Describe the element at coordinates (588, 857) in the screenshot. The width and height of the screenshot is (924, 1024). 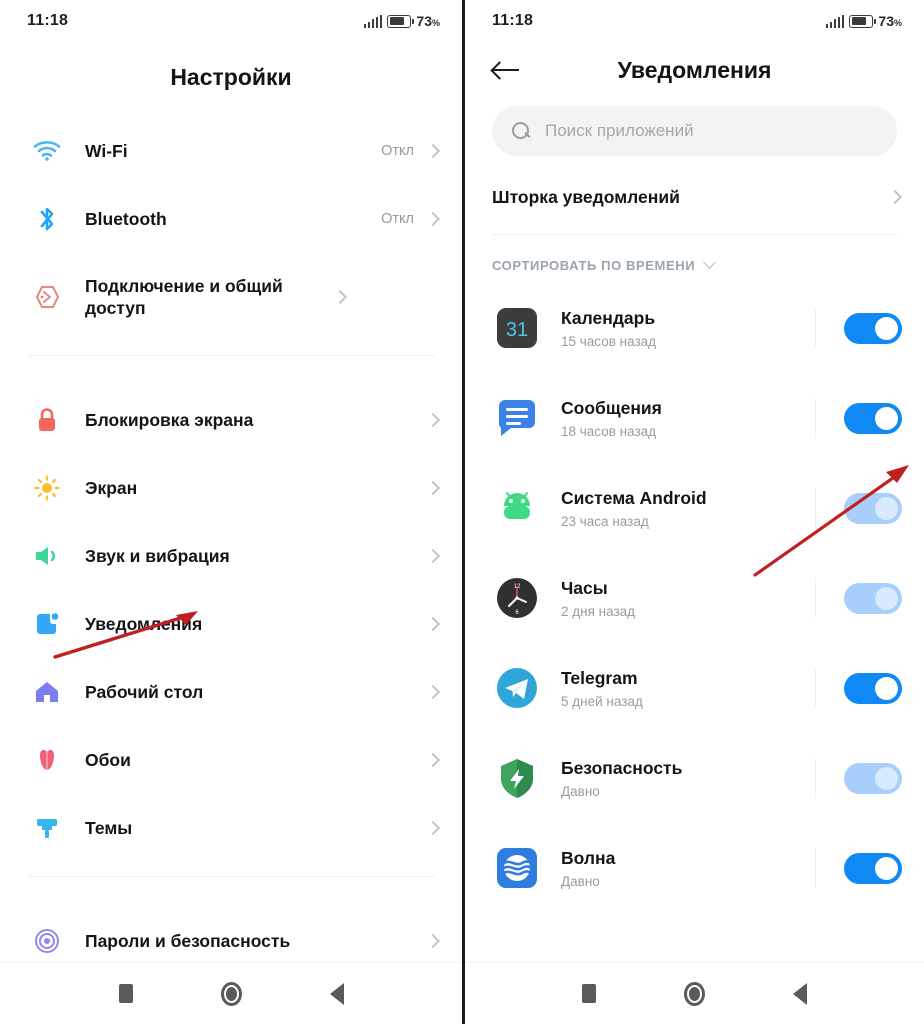
I see `app-name: Волна` at that location.